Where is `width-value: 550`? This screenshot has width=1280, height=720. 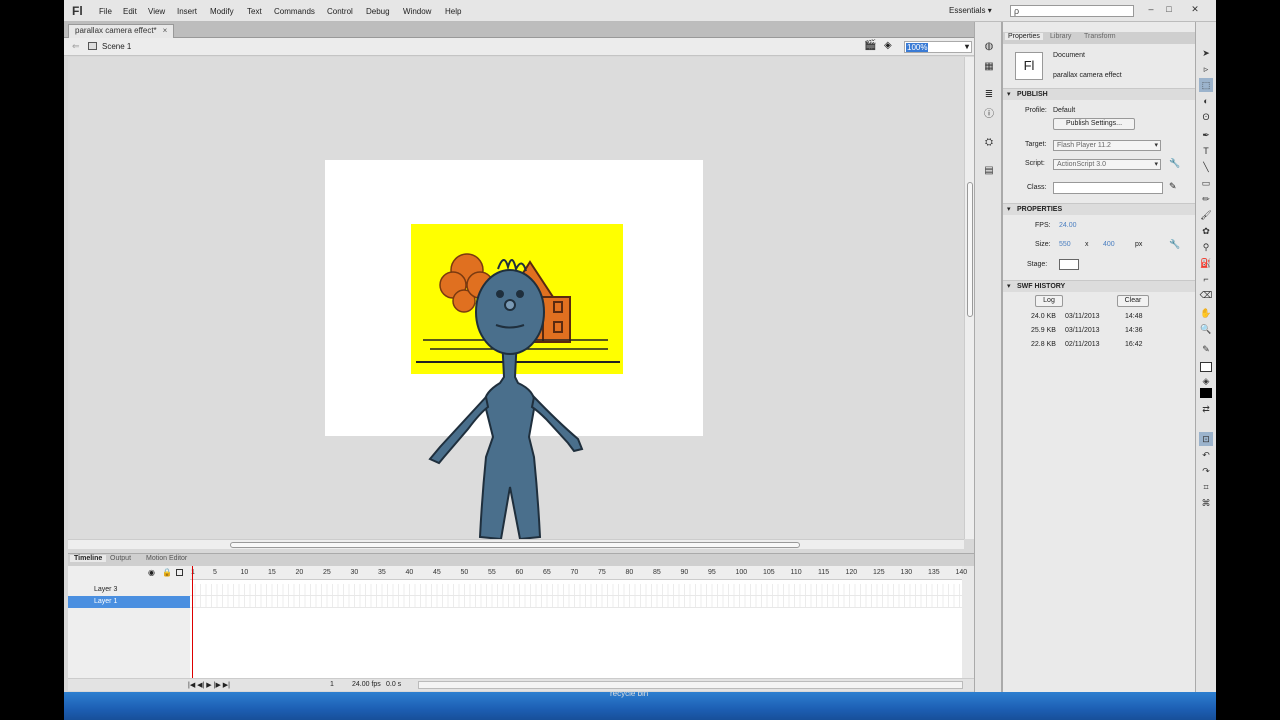
width-value: 550 is located at coordinates (1065, 244).